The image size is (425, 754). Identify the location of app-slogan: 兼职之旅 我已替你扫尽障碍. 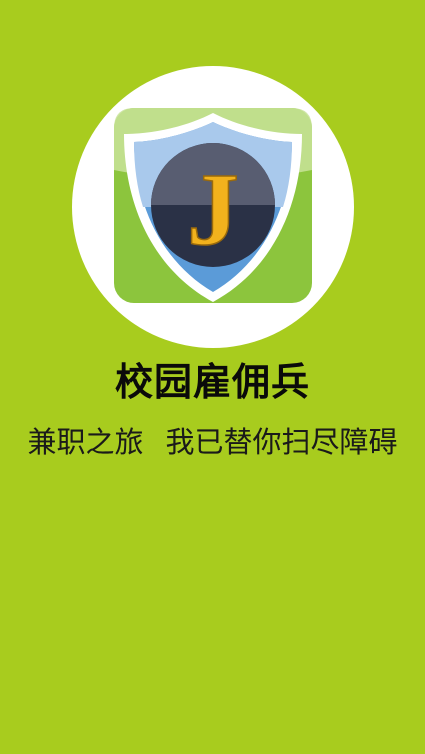
(212, 442).